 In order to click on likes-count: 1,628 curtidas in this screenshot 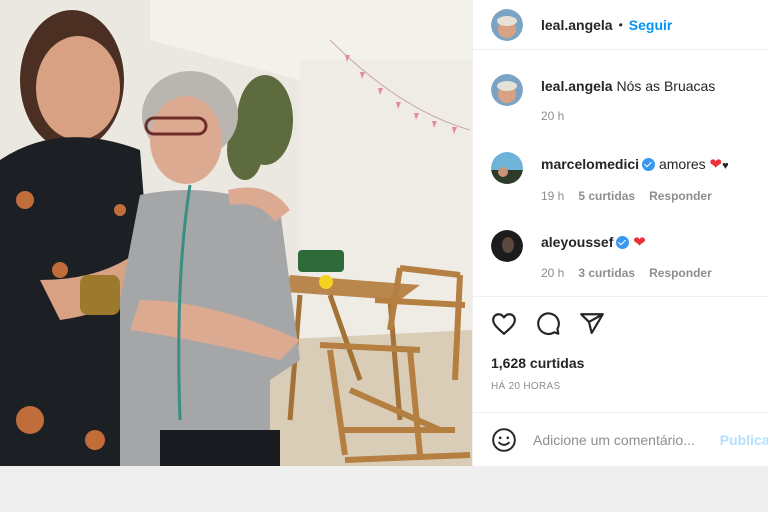, I will do `click(537, 363)`.